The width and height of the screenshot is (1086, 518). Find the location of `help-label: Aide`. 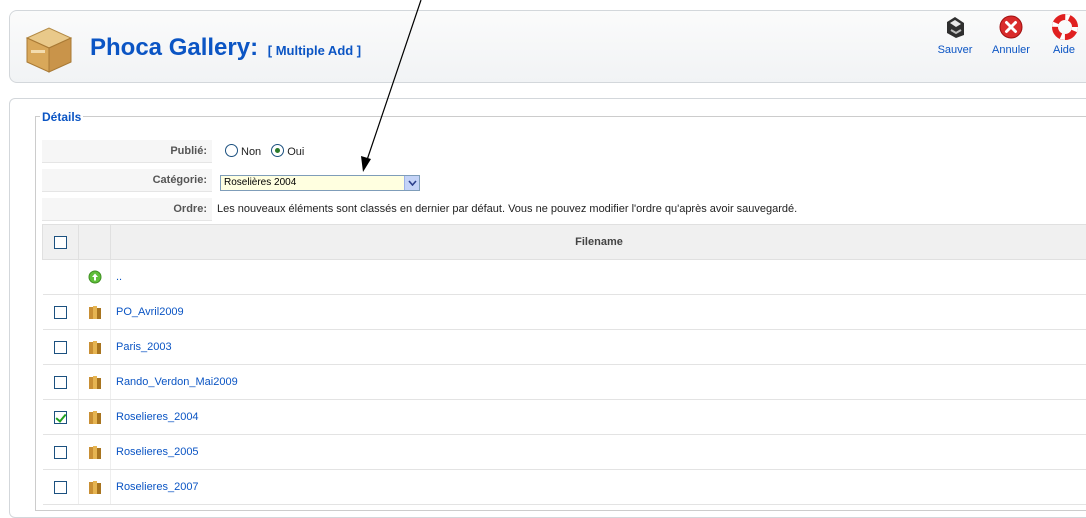

help-label: Aide is located at coordinates (1064, 50).